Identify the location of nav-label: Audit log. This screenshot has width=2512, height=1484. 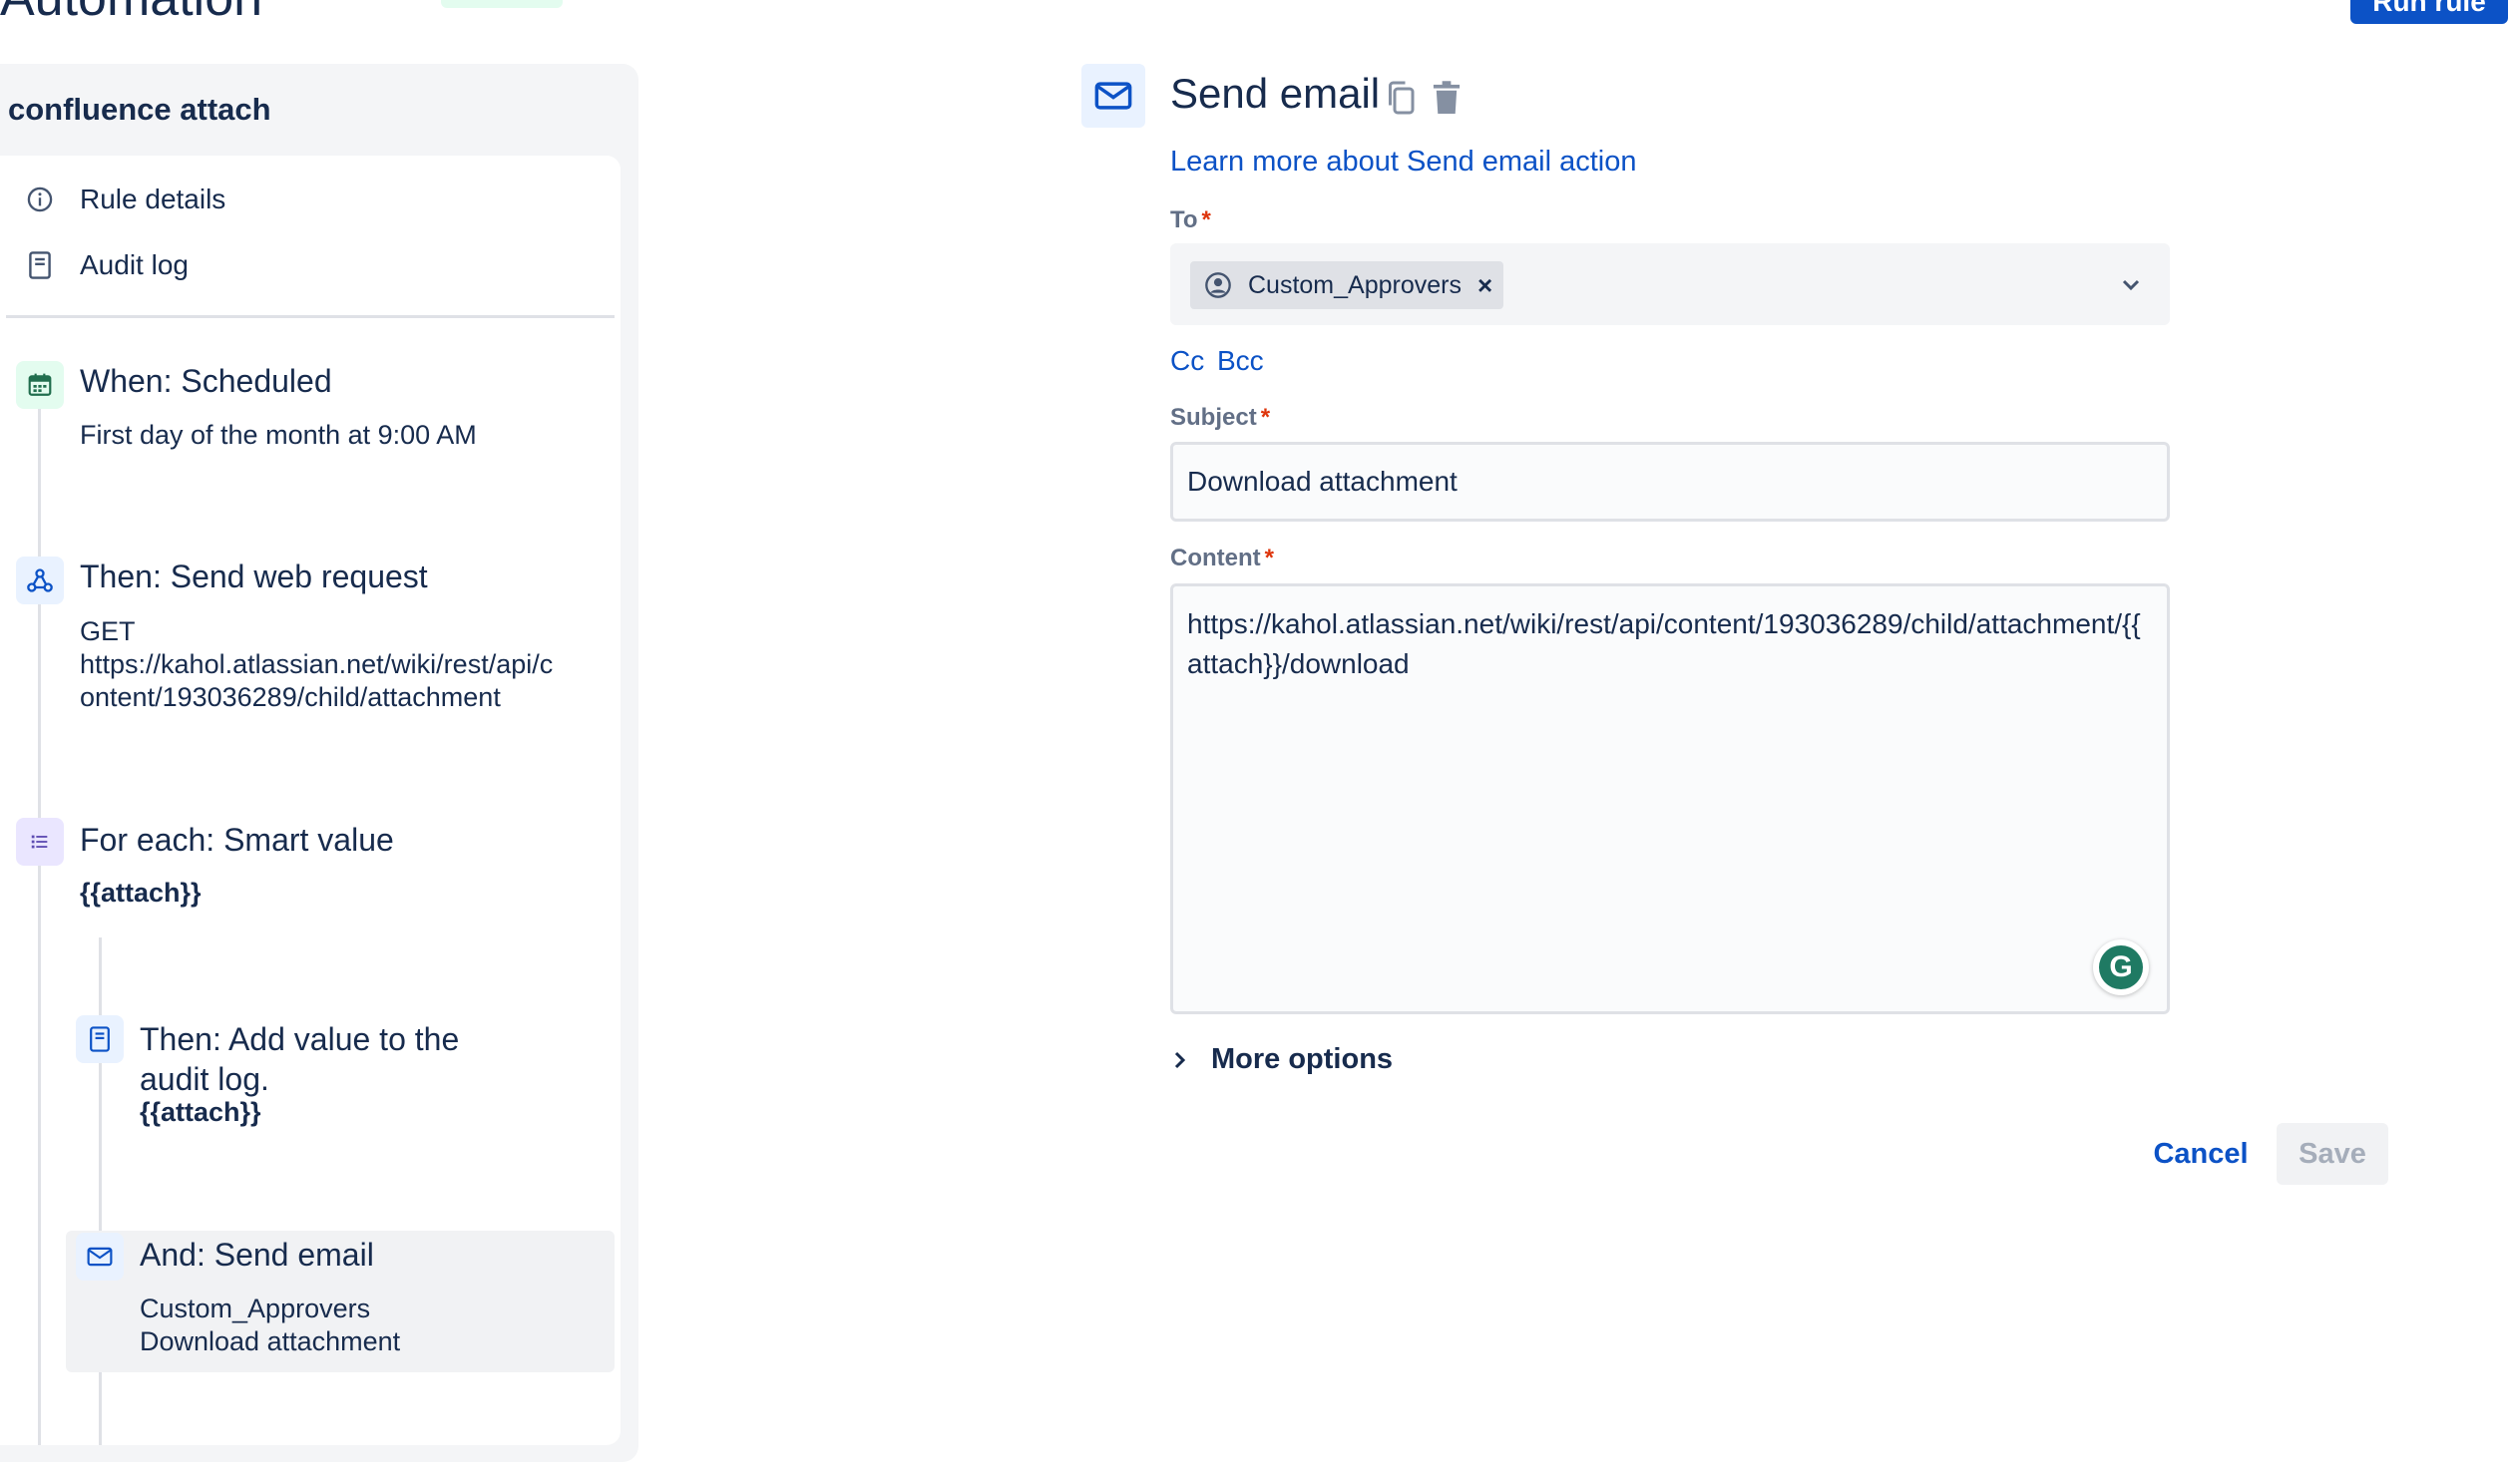
(134, 264).